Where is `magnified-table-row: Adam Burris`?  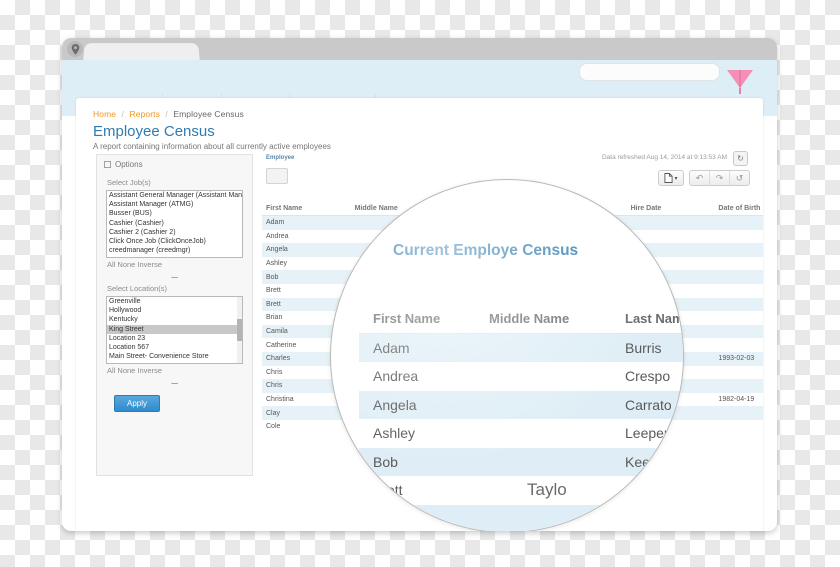 magnified-table-row: Adam Burris is located at coordinates (521, 347).